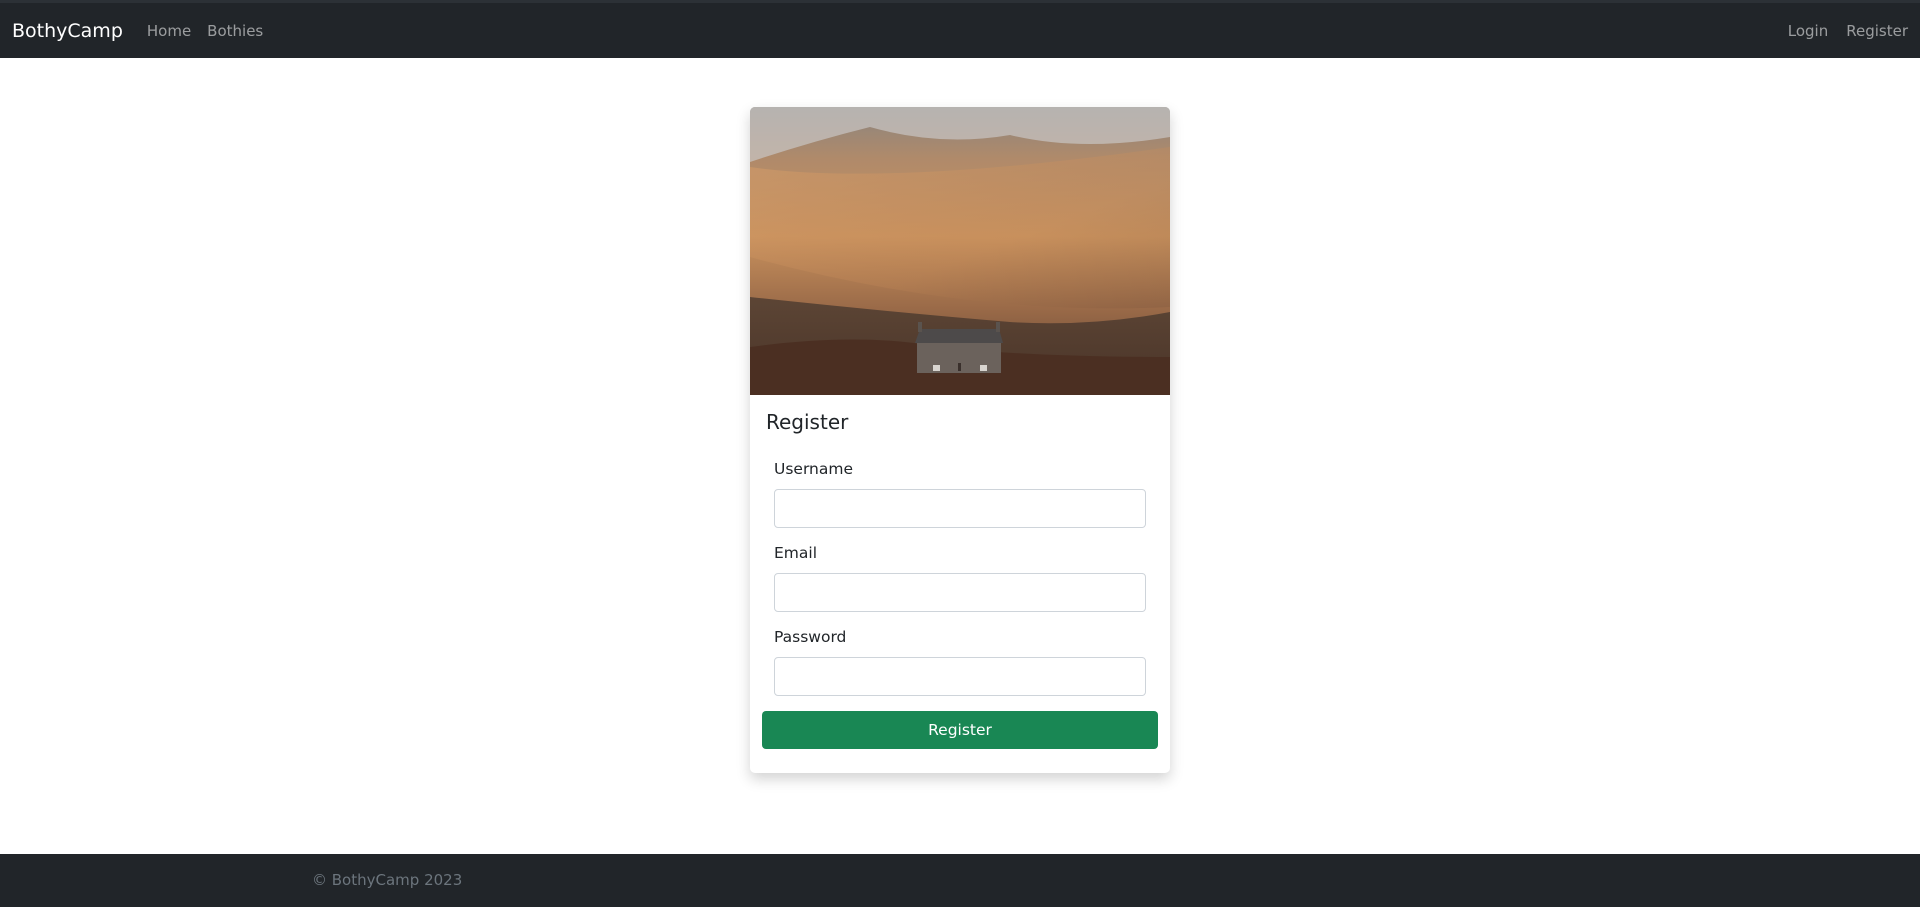 The height and width of the screenshot is (907, 1920). What do you see at coordinates (959, 347) in the screenshot?
I see `bothy-building` at bounding box center [959, 347].